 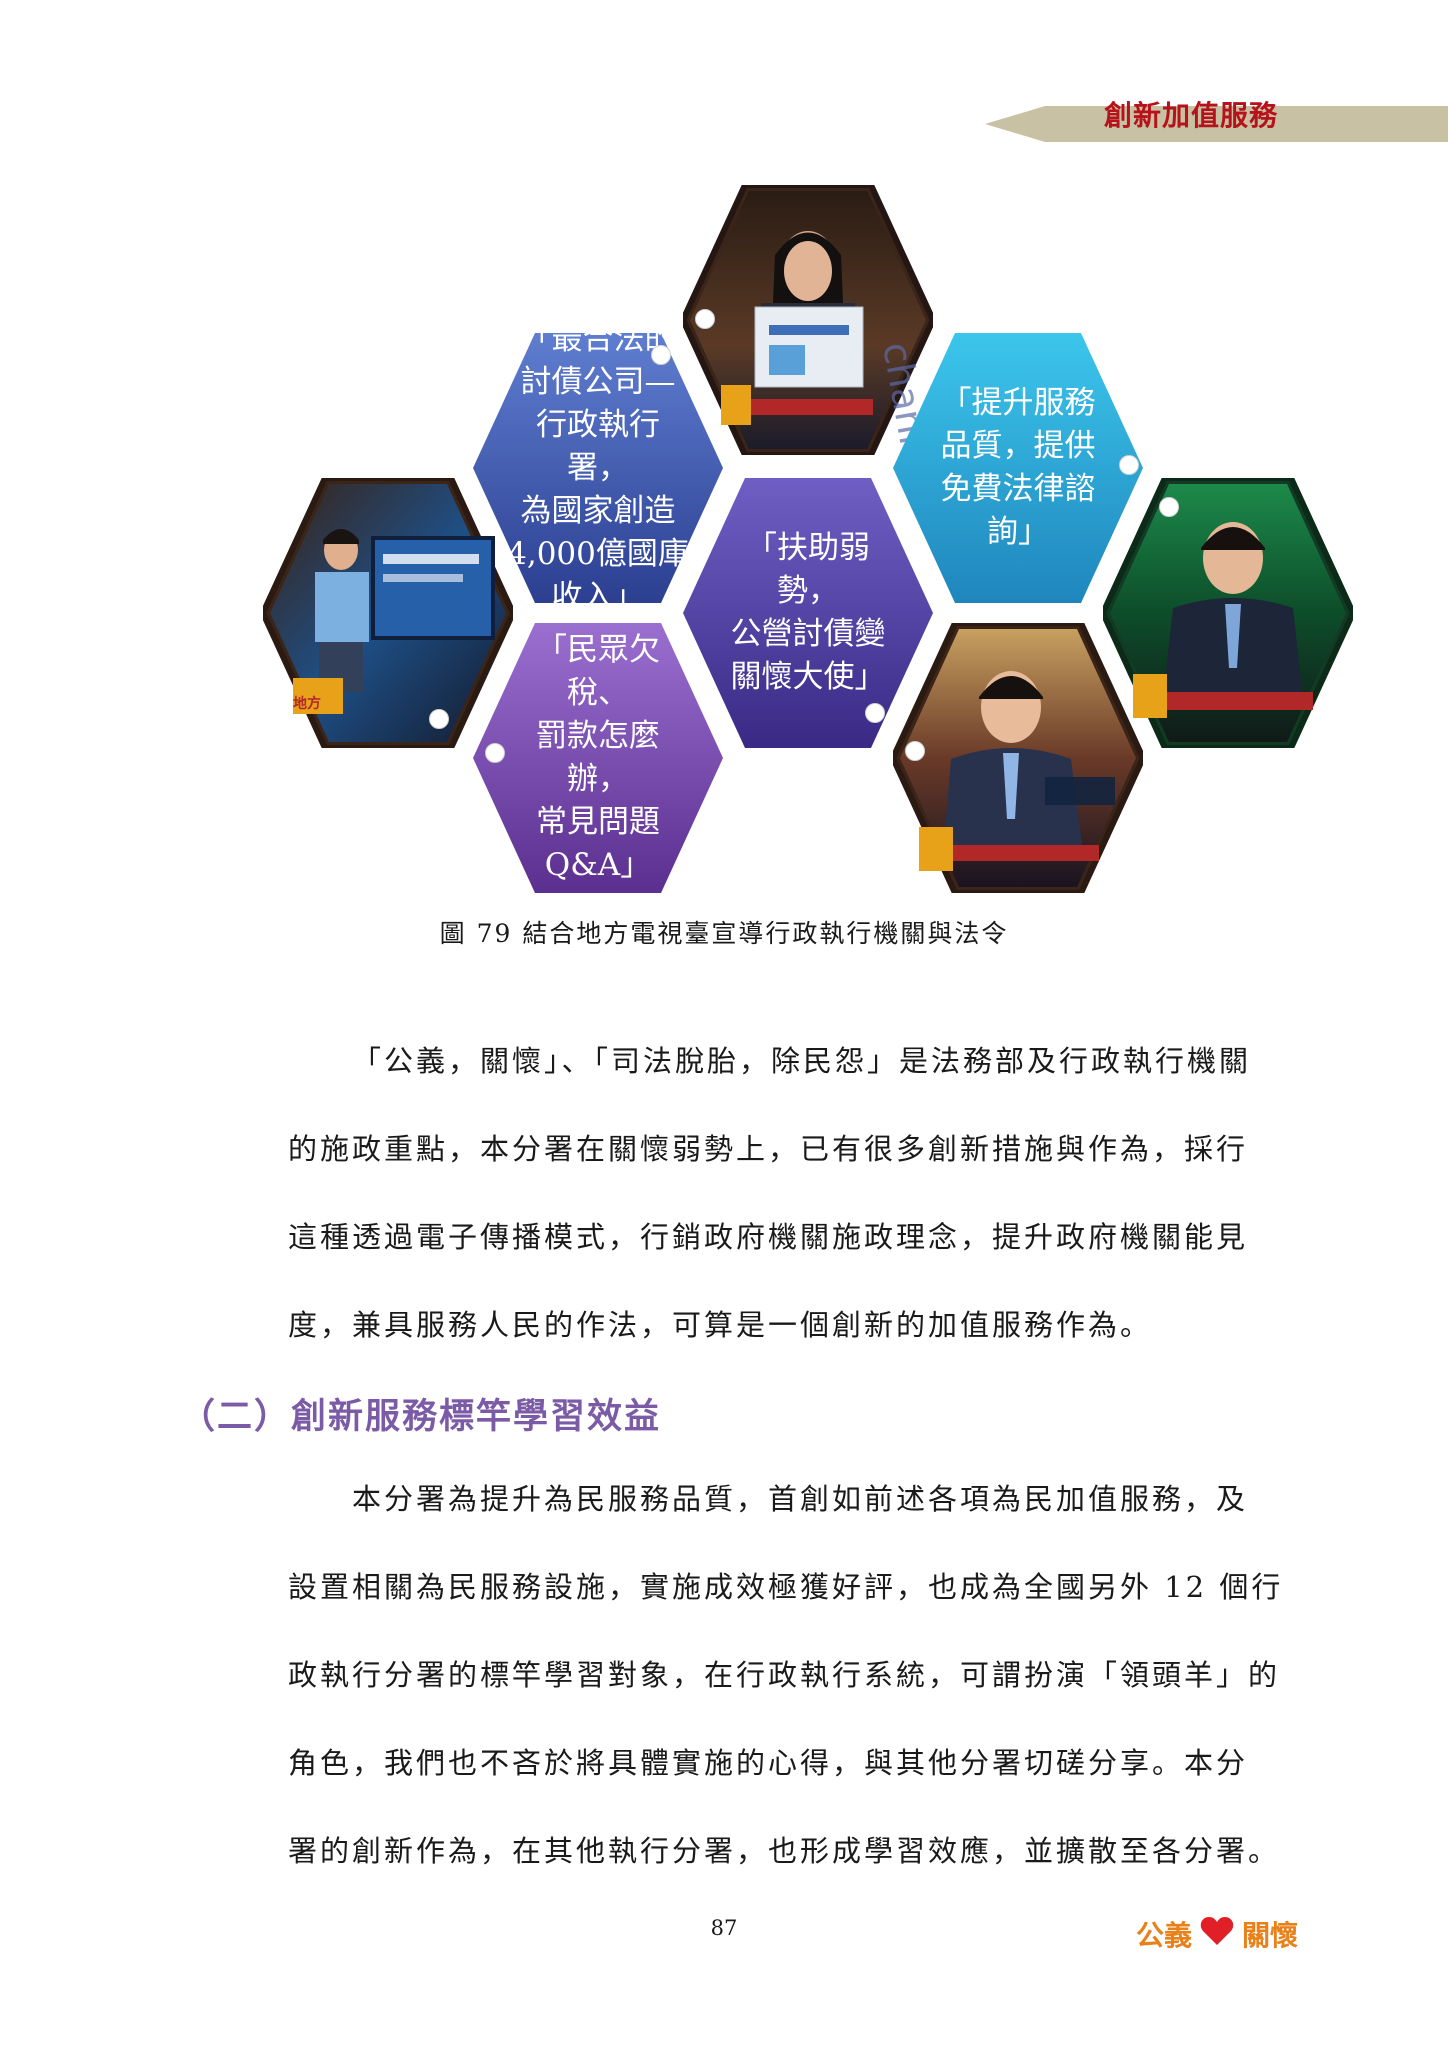 I want to click on paragraph-line: 政執行分署的標竿學習對象，在行政執行系統，可謂扮演「領頭羊」的, so click(x=784, y=1675).